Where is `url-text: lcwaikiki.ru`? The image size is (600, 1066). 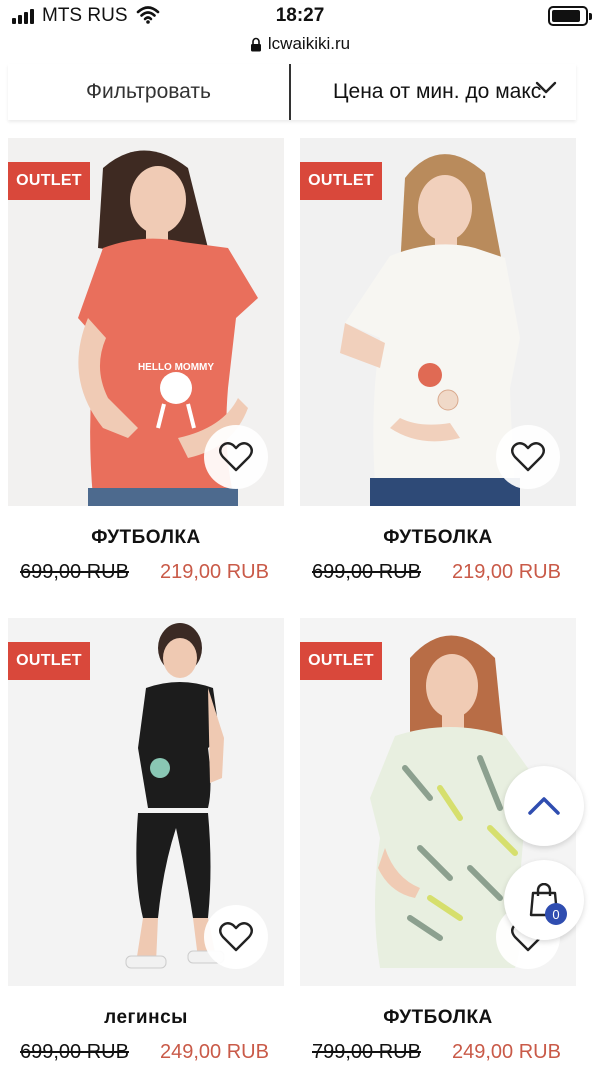 url-text: lcwaikiki.ru is located at coordinates (309, 43).